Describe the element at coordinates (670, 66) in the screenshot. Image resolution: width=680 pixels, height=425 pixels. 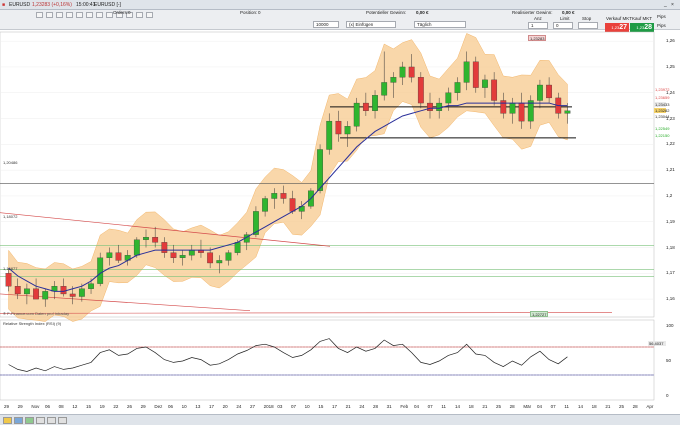
I see `y-tick-label: 1,25` at that location.